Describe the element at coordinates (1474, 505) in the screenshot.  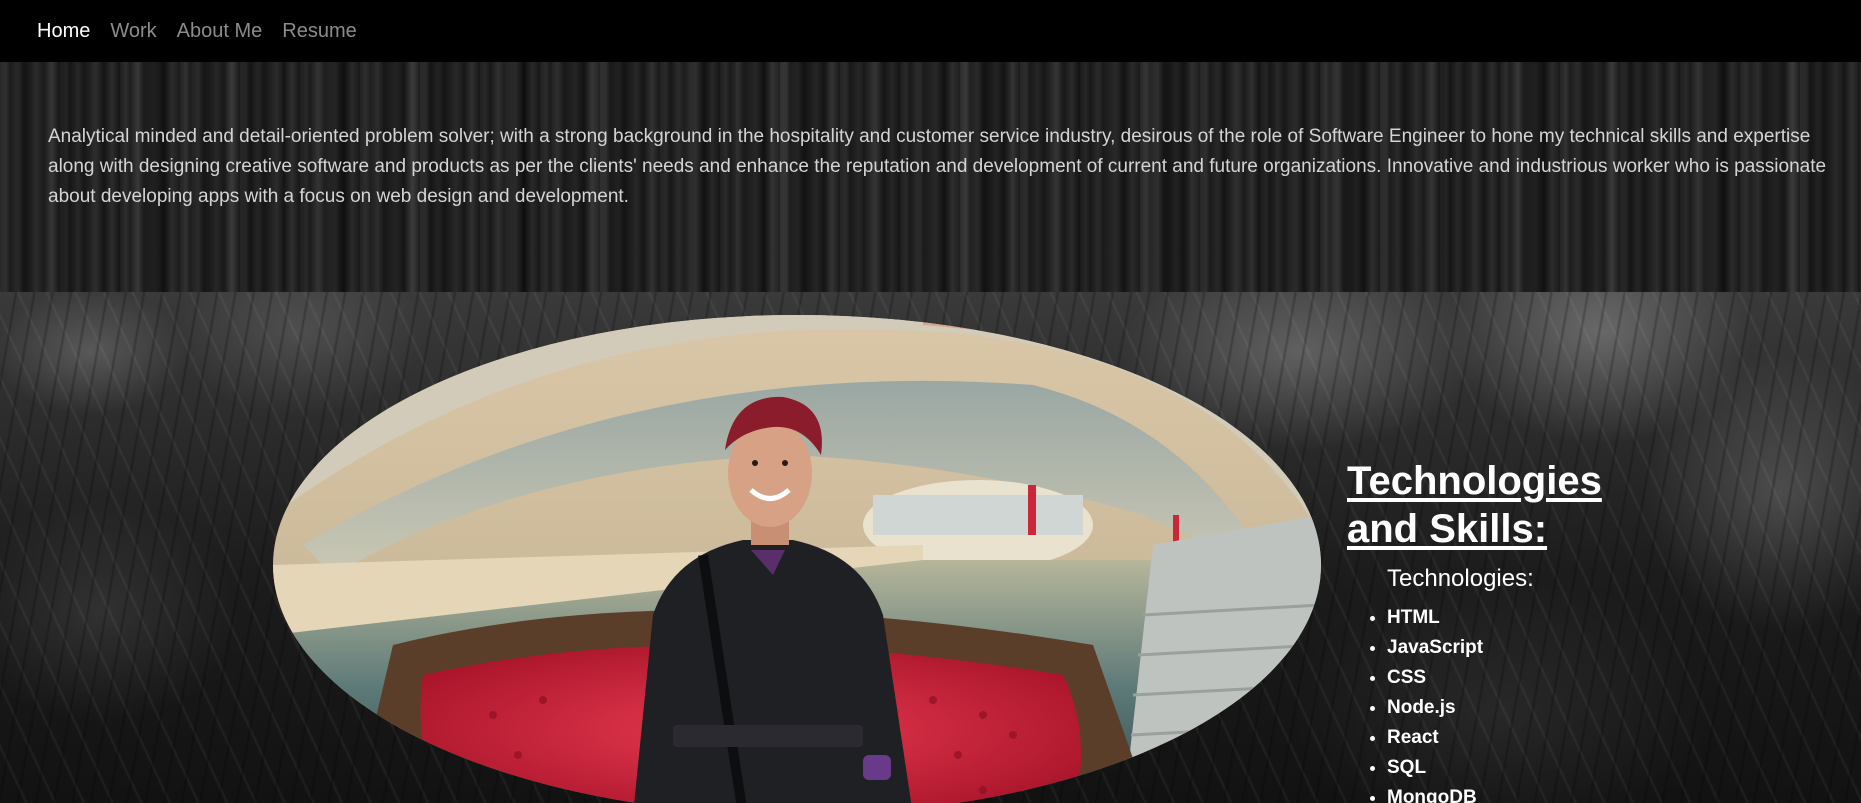
I see `skills-heading: Technologies and Skills:` at that location.